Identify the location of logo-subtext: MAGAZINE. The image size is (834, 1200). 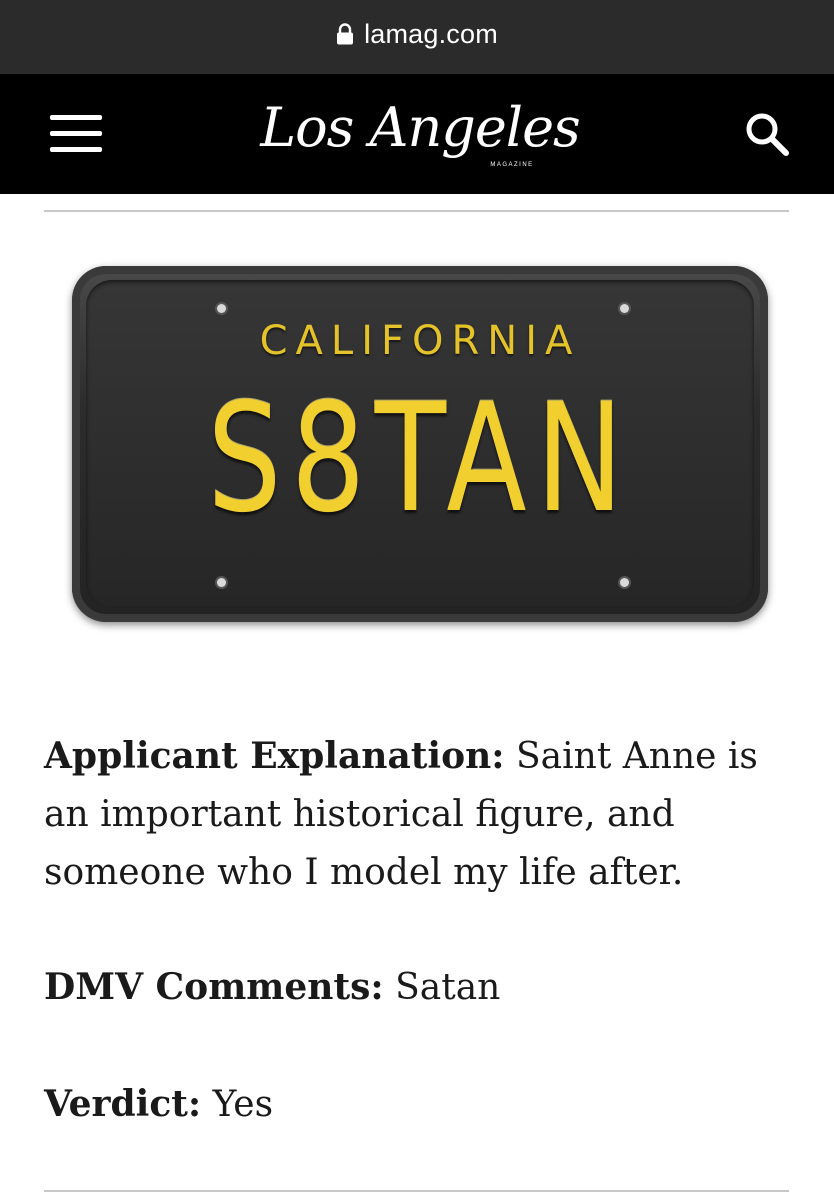
(512, 165).